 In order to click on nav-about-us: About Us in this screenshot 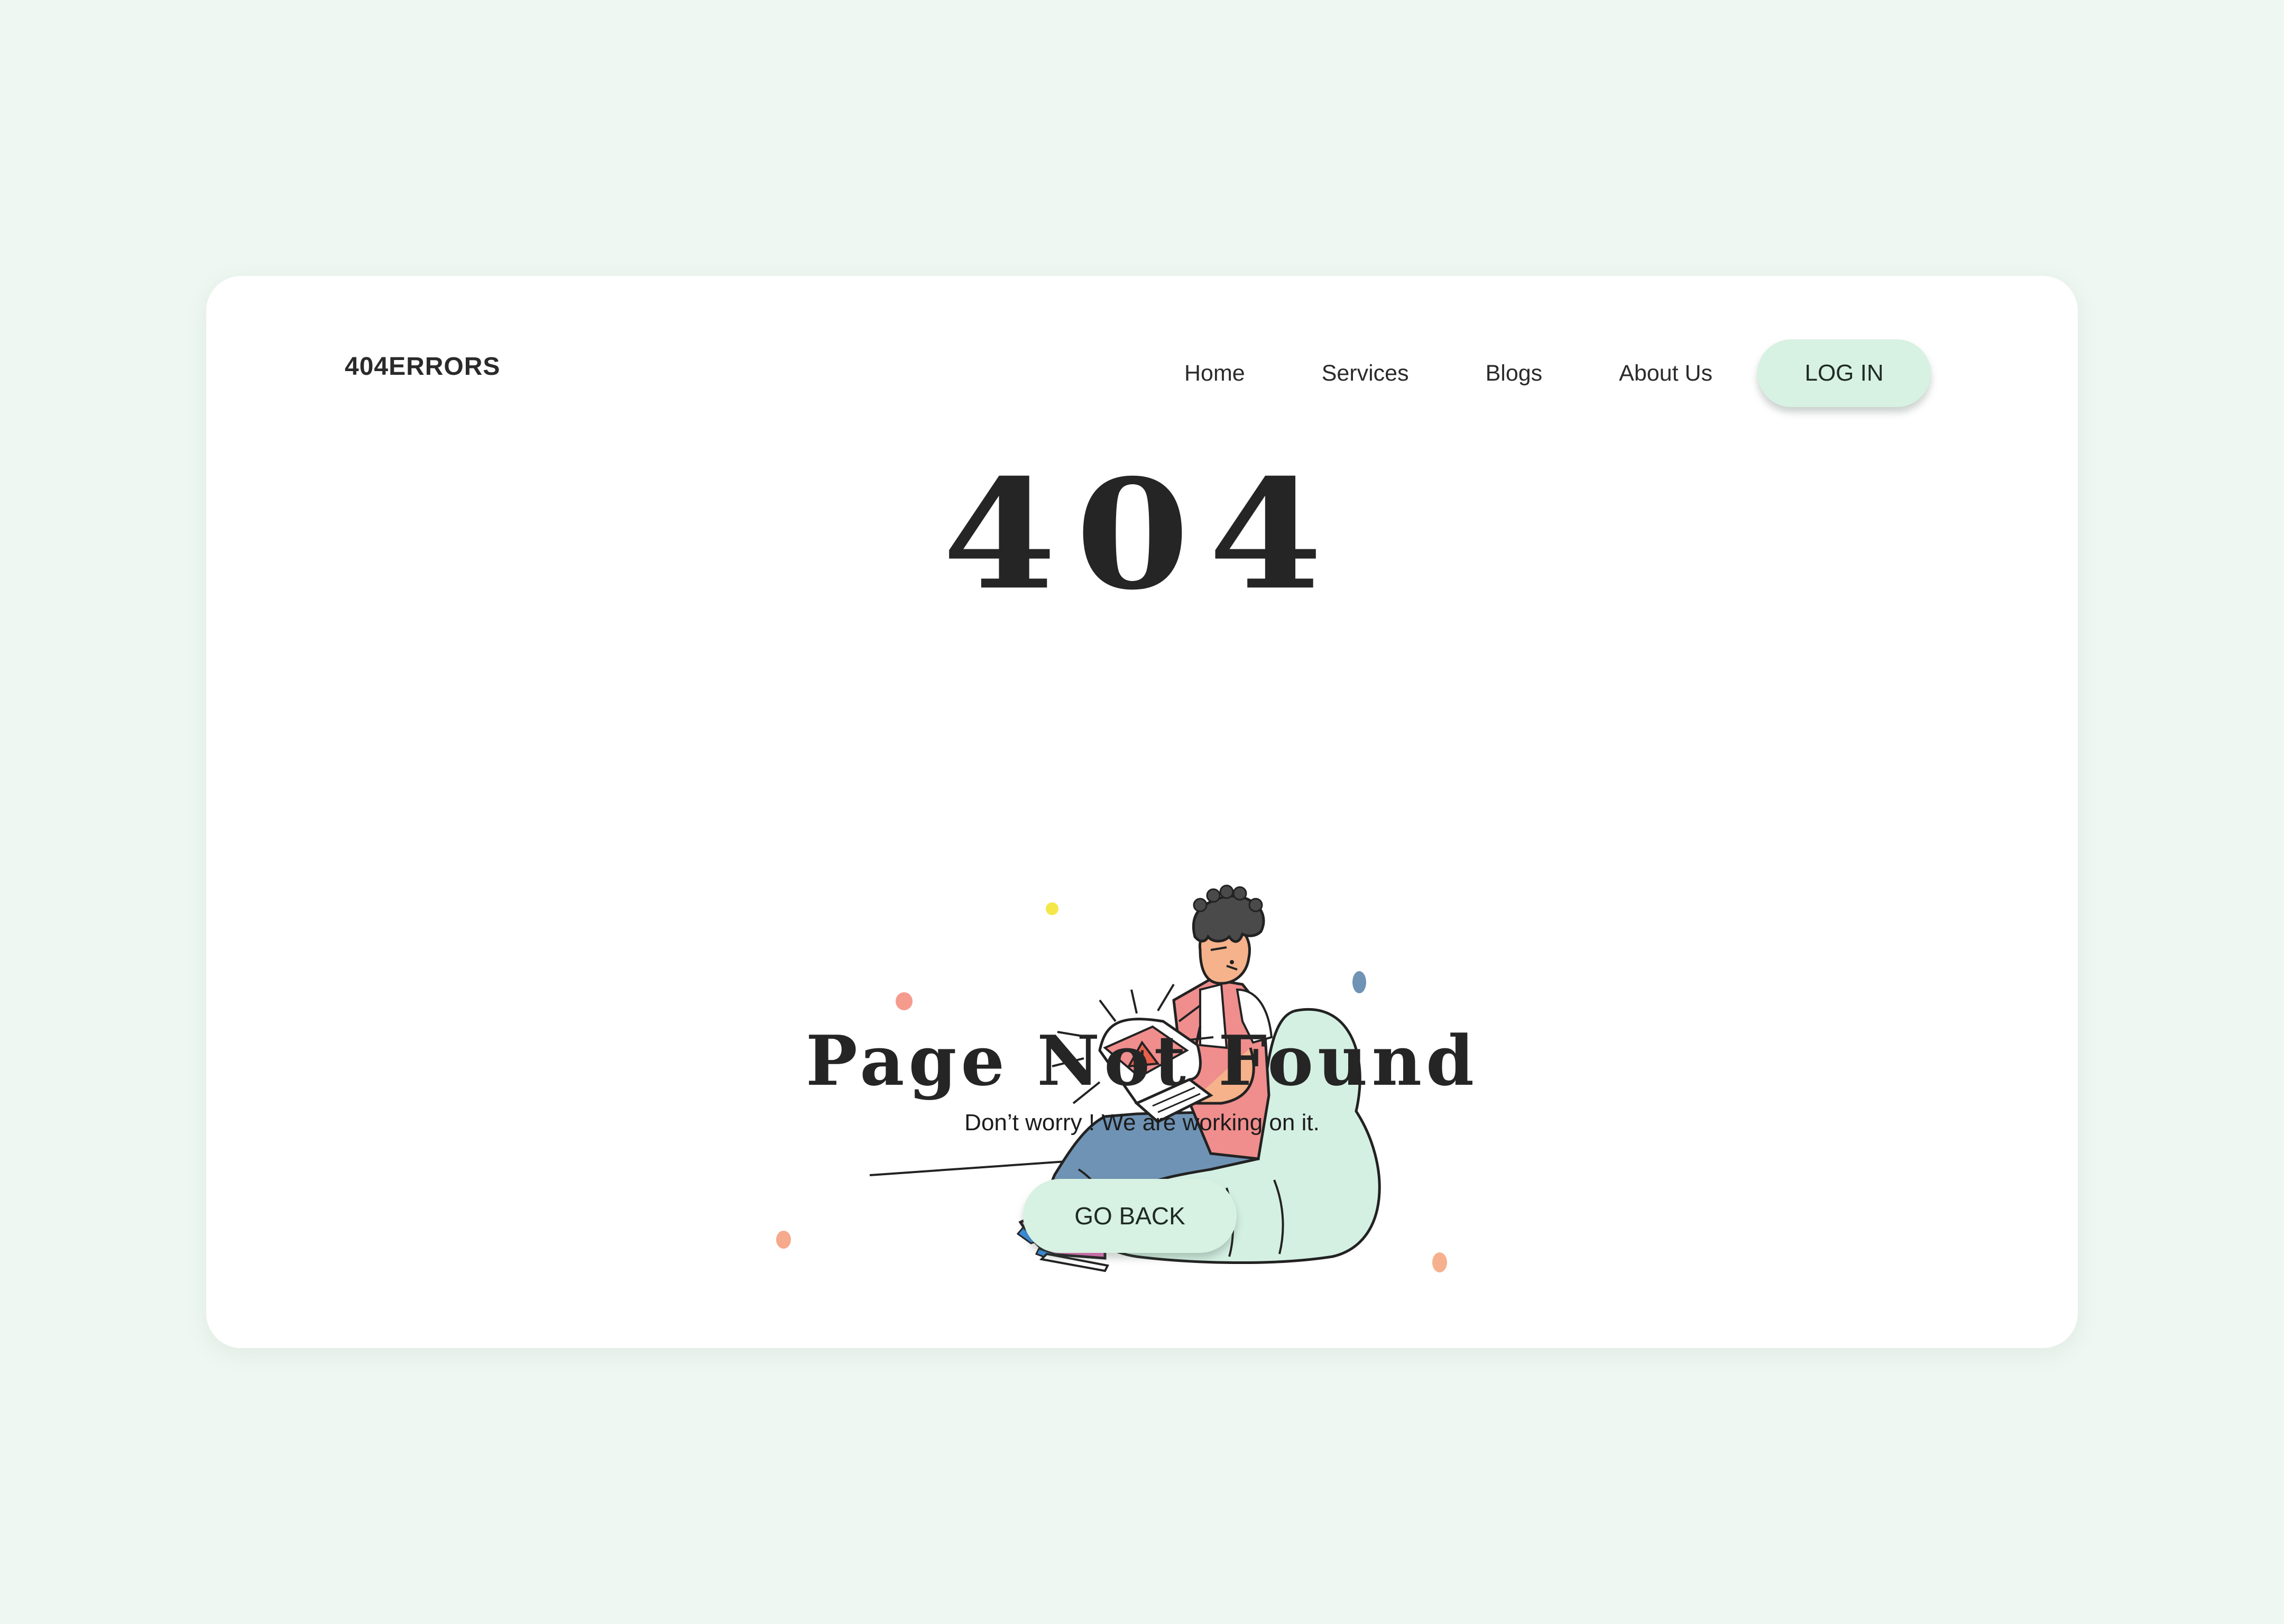, I will do `click(1665, 373)`.